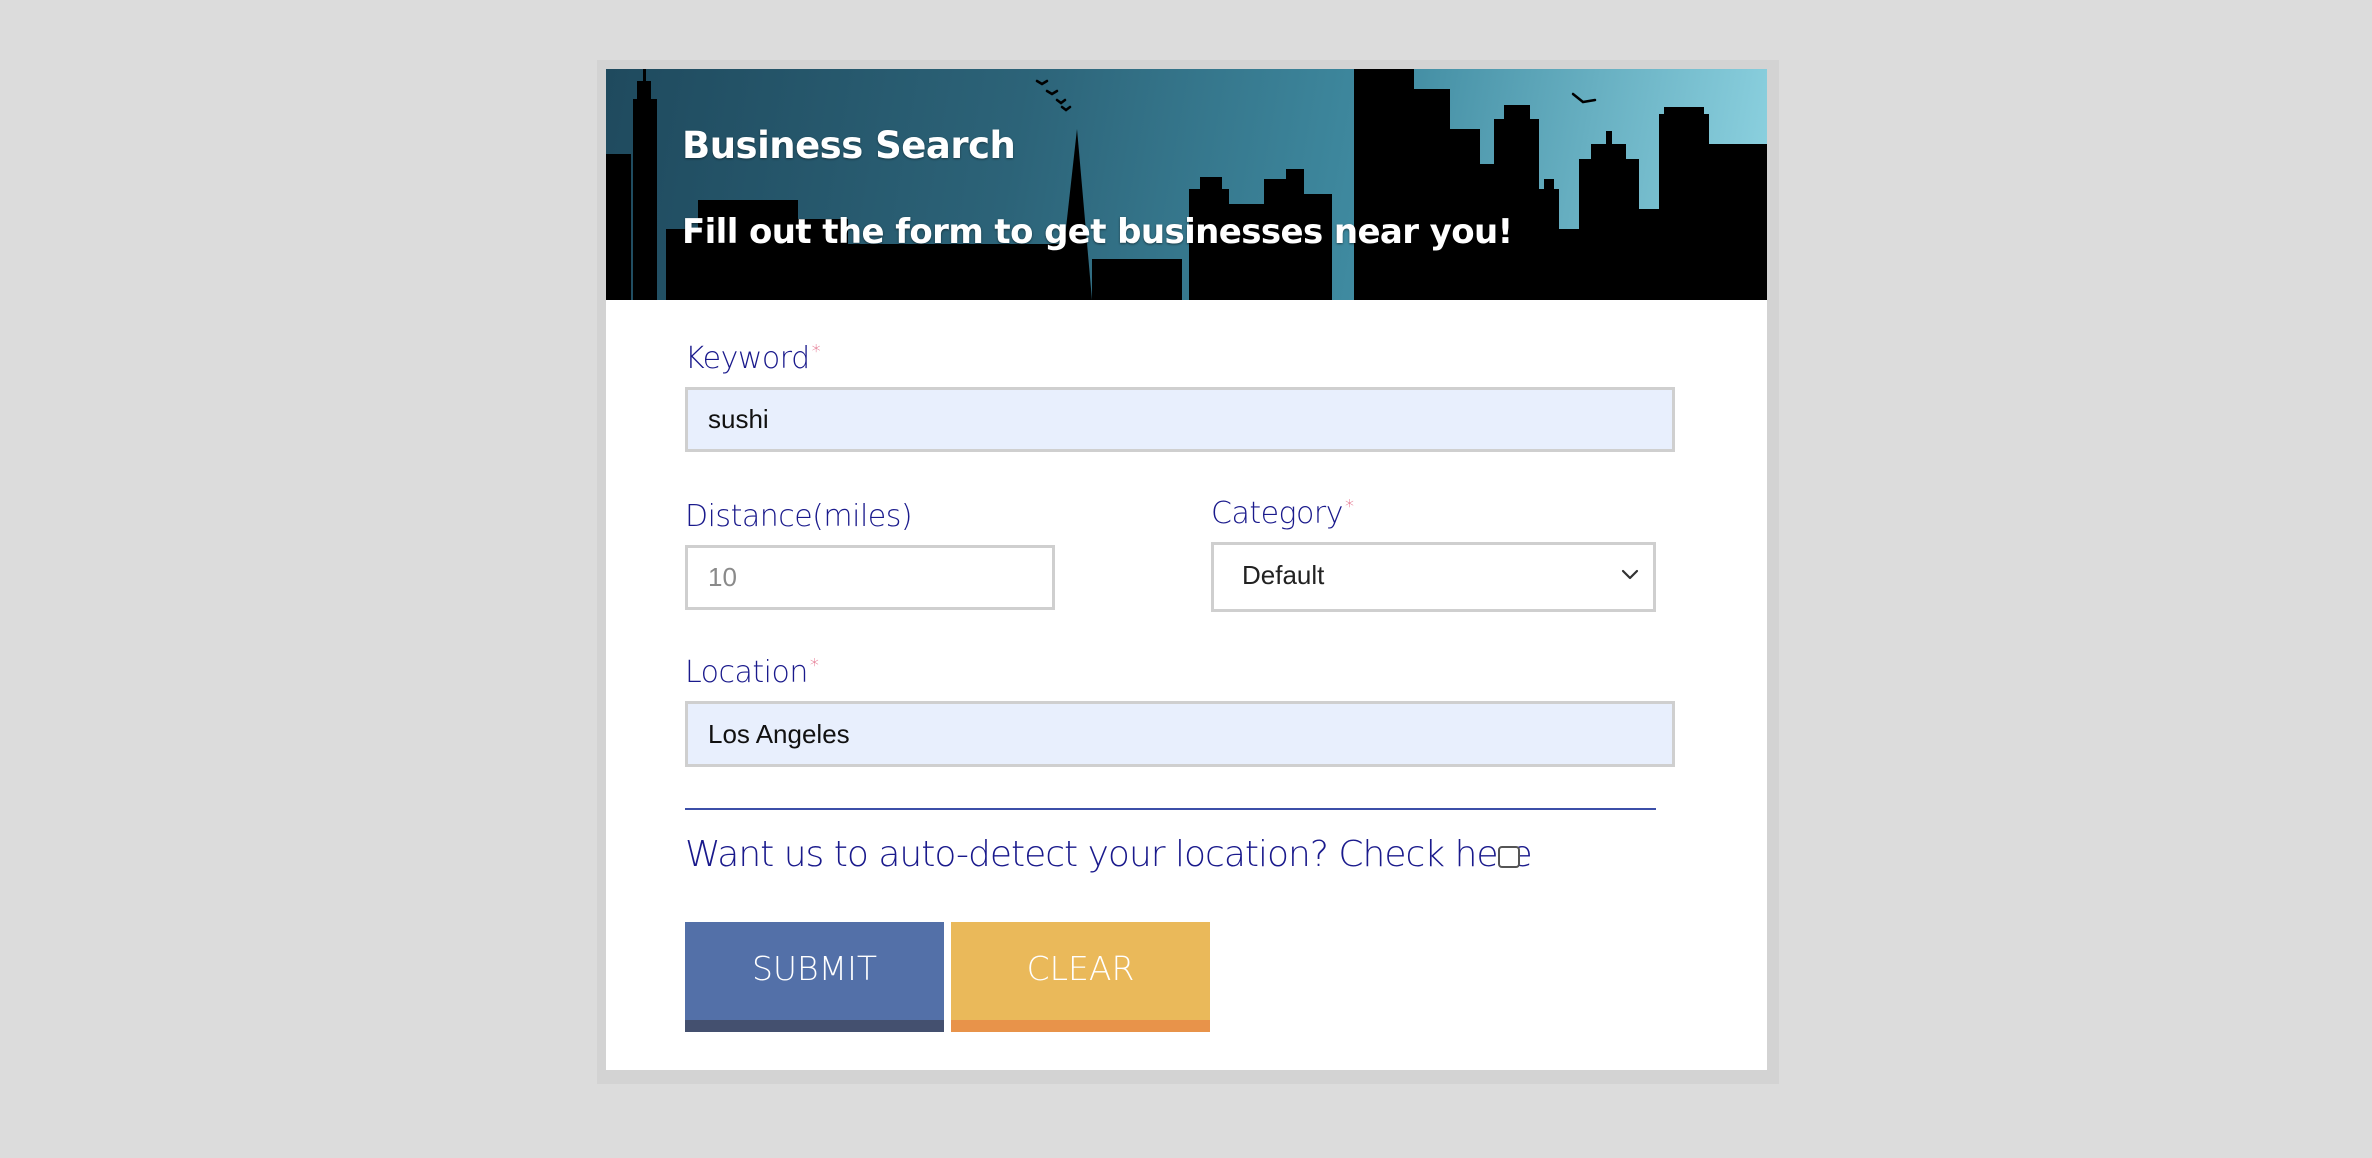  Describe the element at coordinates (1283, 575) in the screenshot. I see `category-selected-value: Default` at that location.